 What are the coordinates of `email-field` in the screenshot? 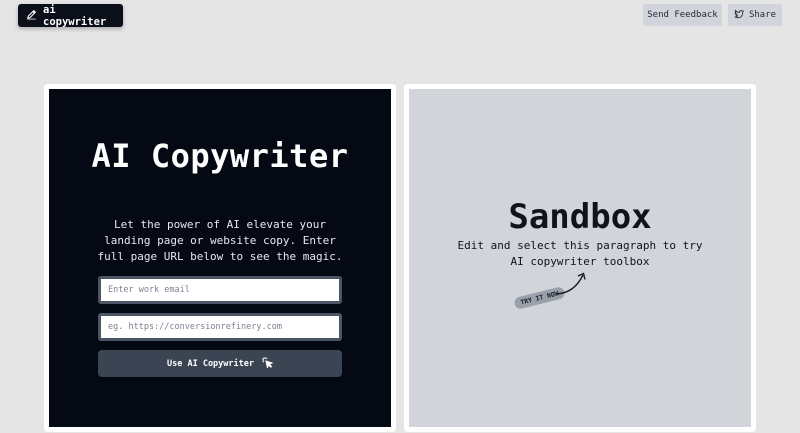 It's located at (220, 290).